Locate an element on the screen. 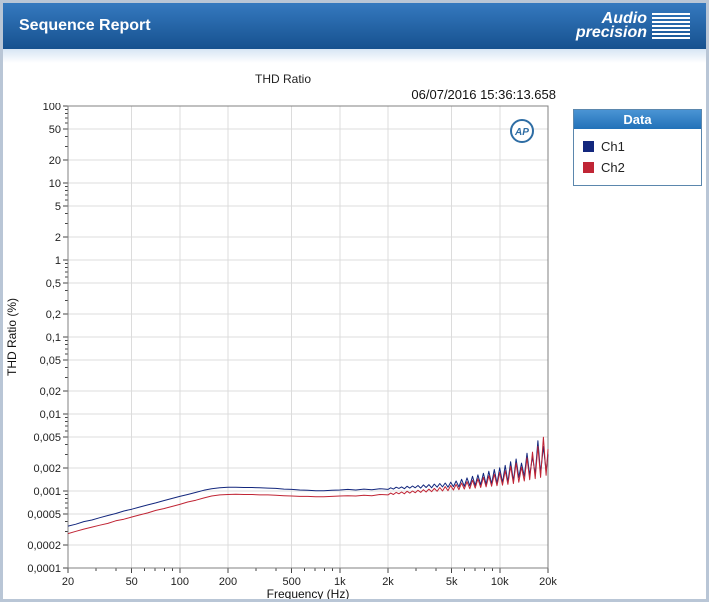 The image size is (709, 602). ch1-label: Ch1 is located at coordinates (613, 146).